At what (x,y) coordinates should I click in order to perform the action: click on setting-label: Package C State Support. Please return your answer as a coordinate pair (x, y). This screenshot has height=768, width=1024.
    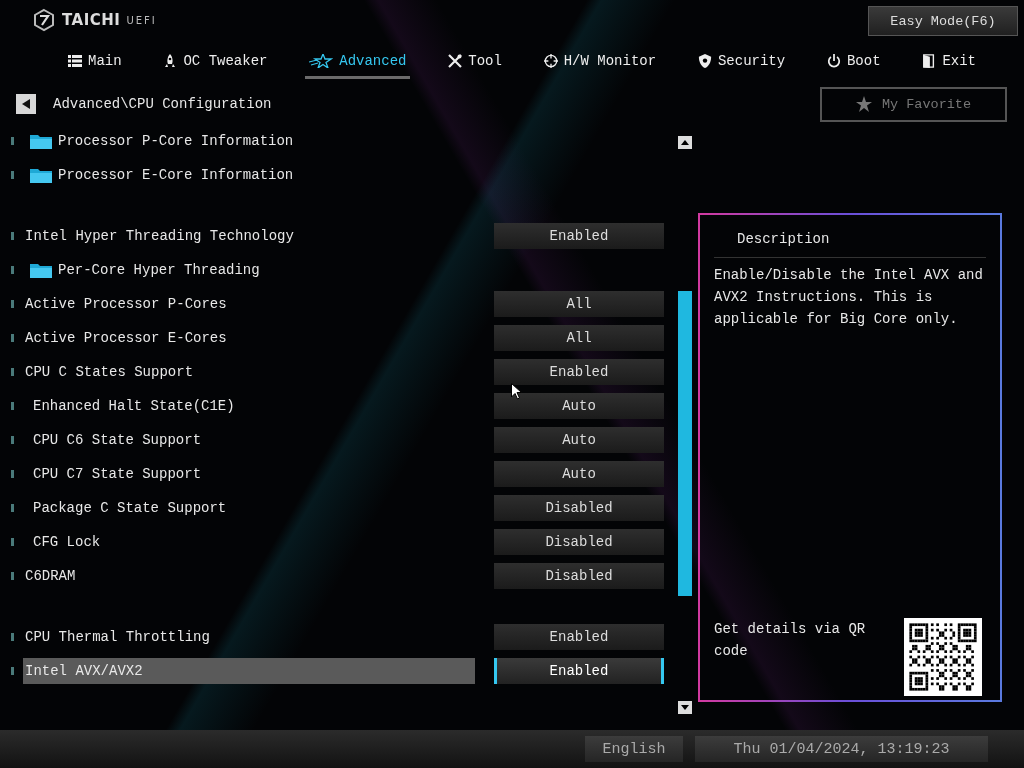
    Looking at the image, I should click on (249, 508).